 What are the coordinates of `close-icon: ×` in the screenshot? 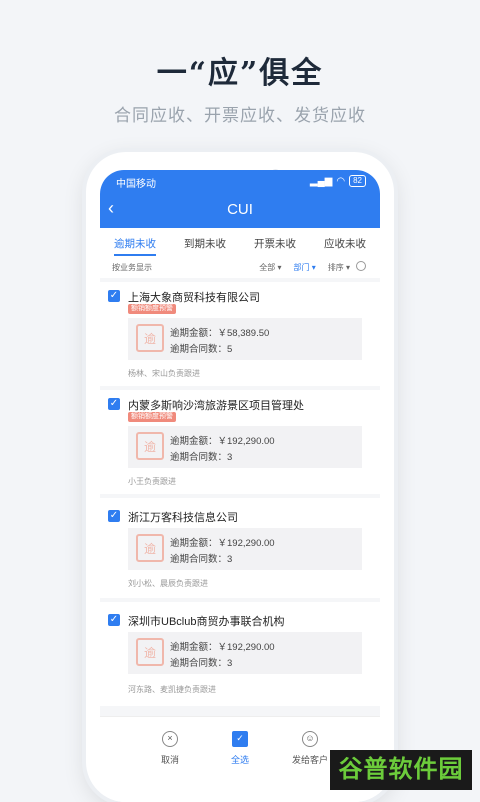 It's located at (170, 739).